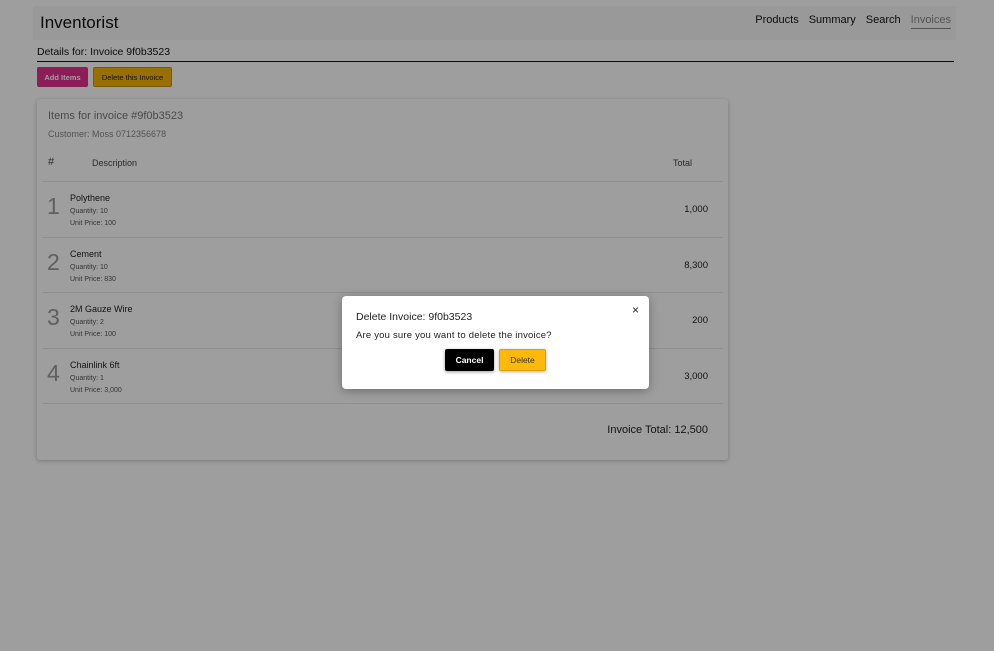 The width and height of the screenshot is (994, 651). What do you see at coordinates (635, 310) in the screenshot?
I see `close-icon: ×` at bounding box center [635, 310].